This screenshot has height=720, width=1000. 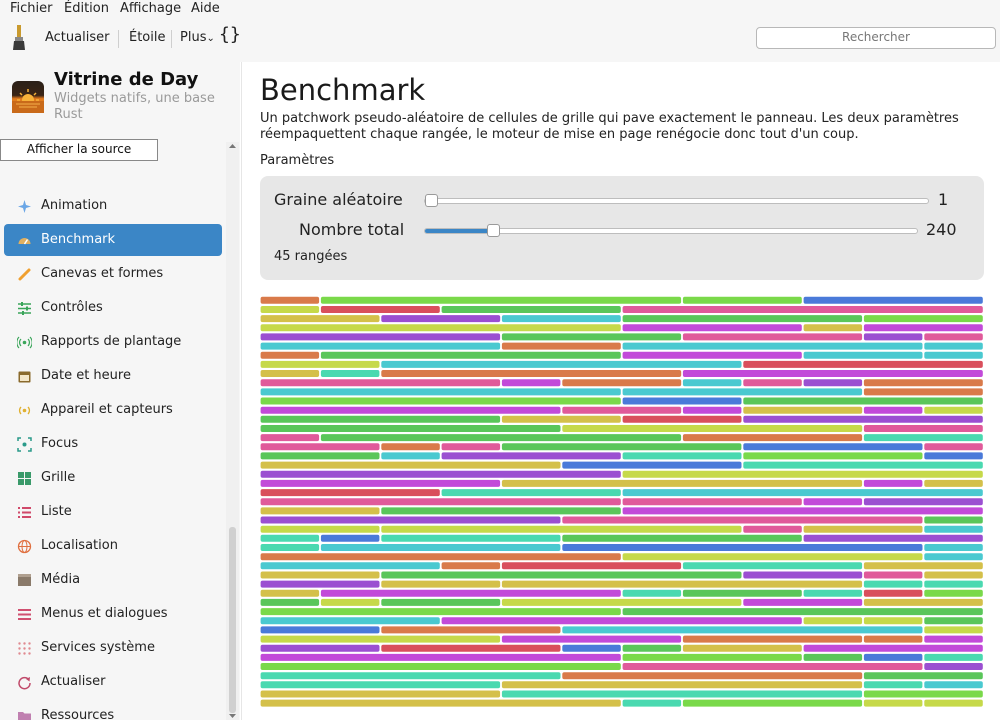 I want to click on search-input: Rechercher, so click(x=876, y=38).